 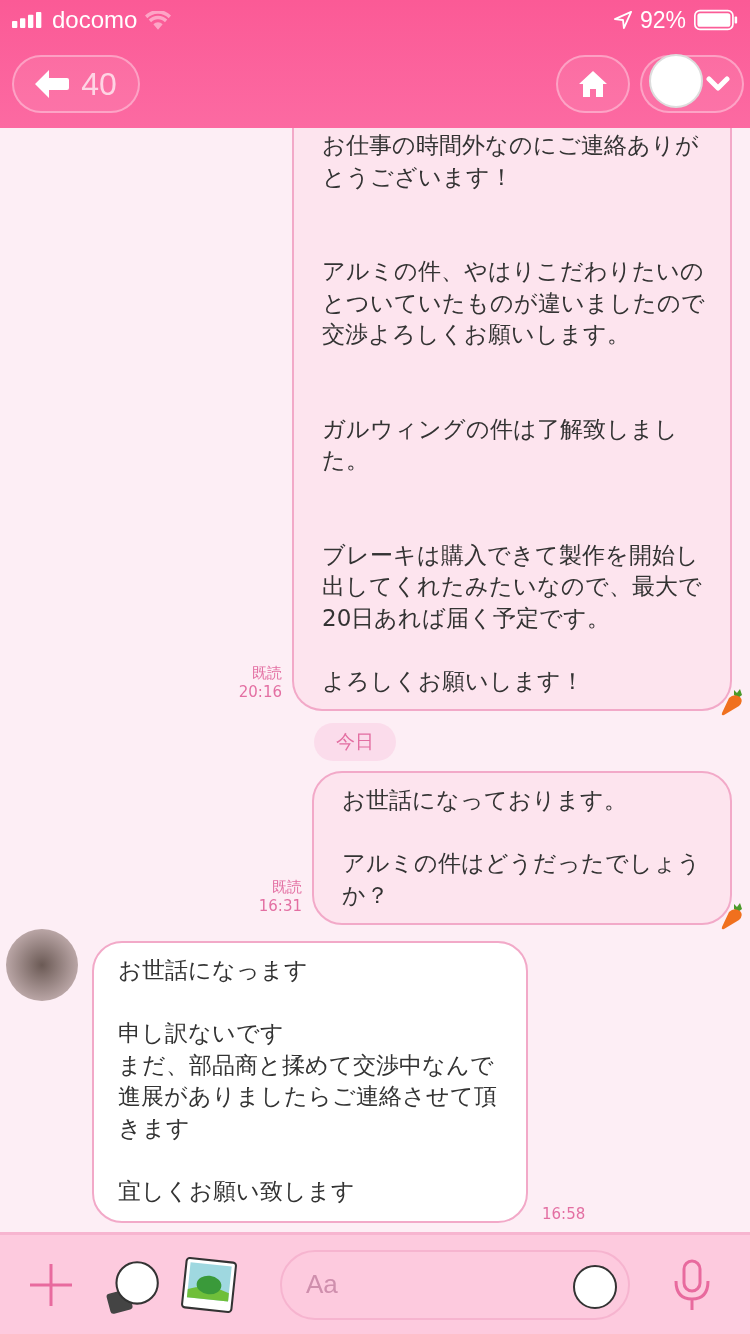 I want to click on home-icon, so click(x=593, y=84).